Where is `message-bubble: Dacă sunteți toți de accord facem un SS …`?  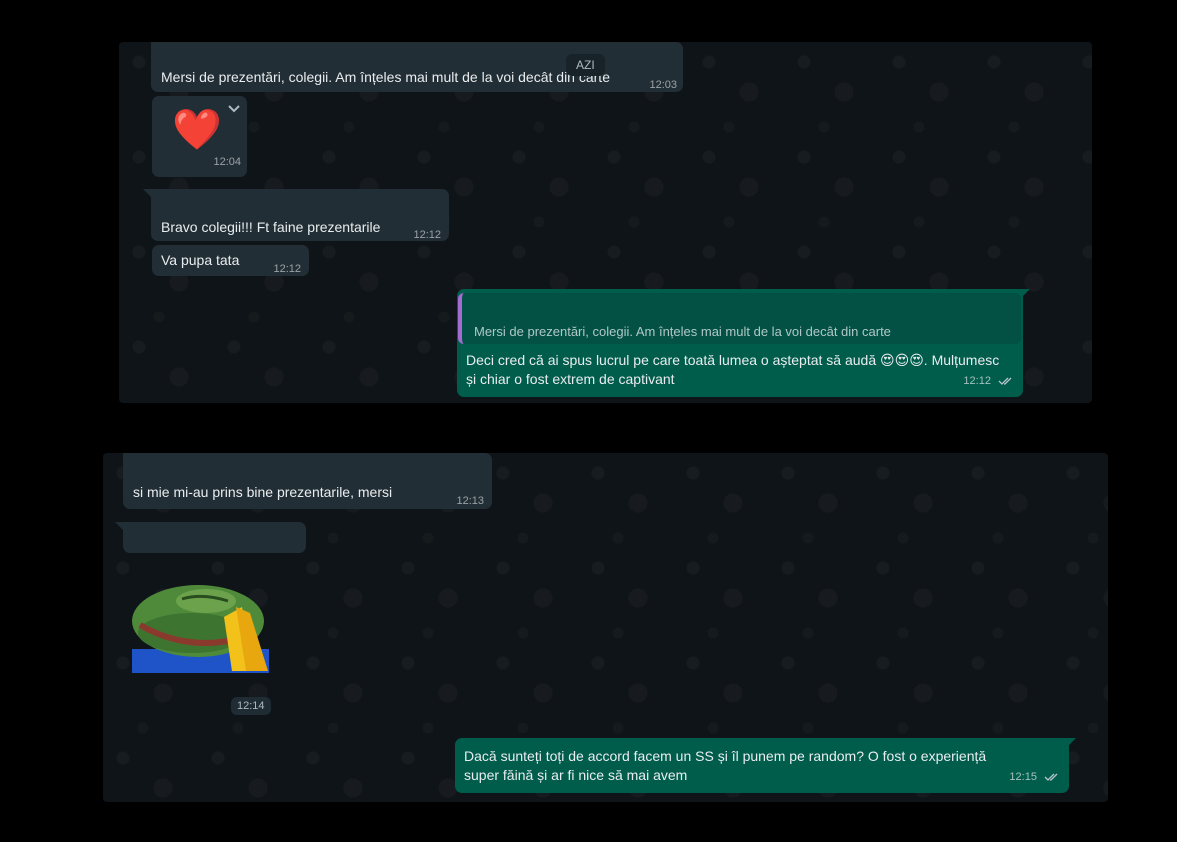
message-bubble: Dacă sunteți toți de accord facem un SS … is located at coordinates (762, 765).